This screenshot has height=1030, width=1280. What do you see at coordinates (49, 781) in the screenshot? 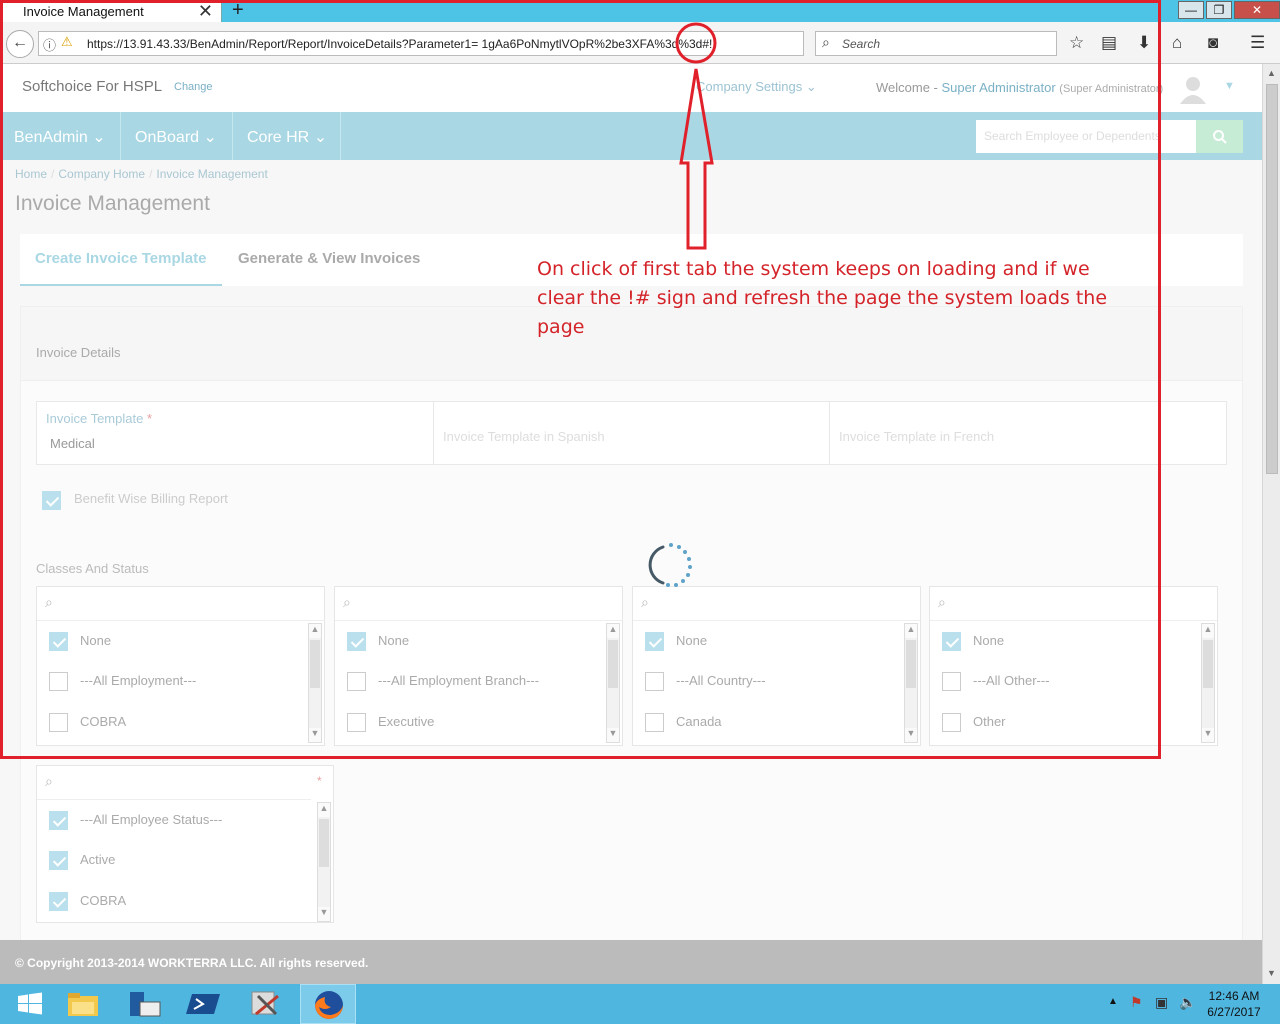
I see `search-icon: ⌕` at bounding box center [49, 781].